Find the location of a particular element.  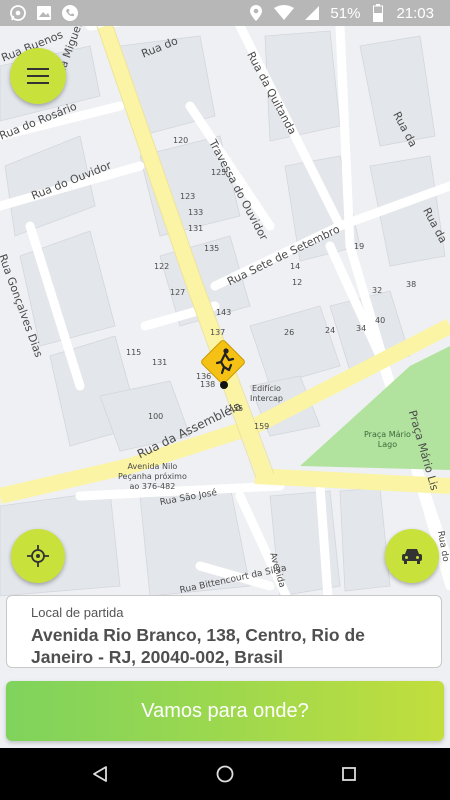

battery-icon is located at coordinates (378, 13).